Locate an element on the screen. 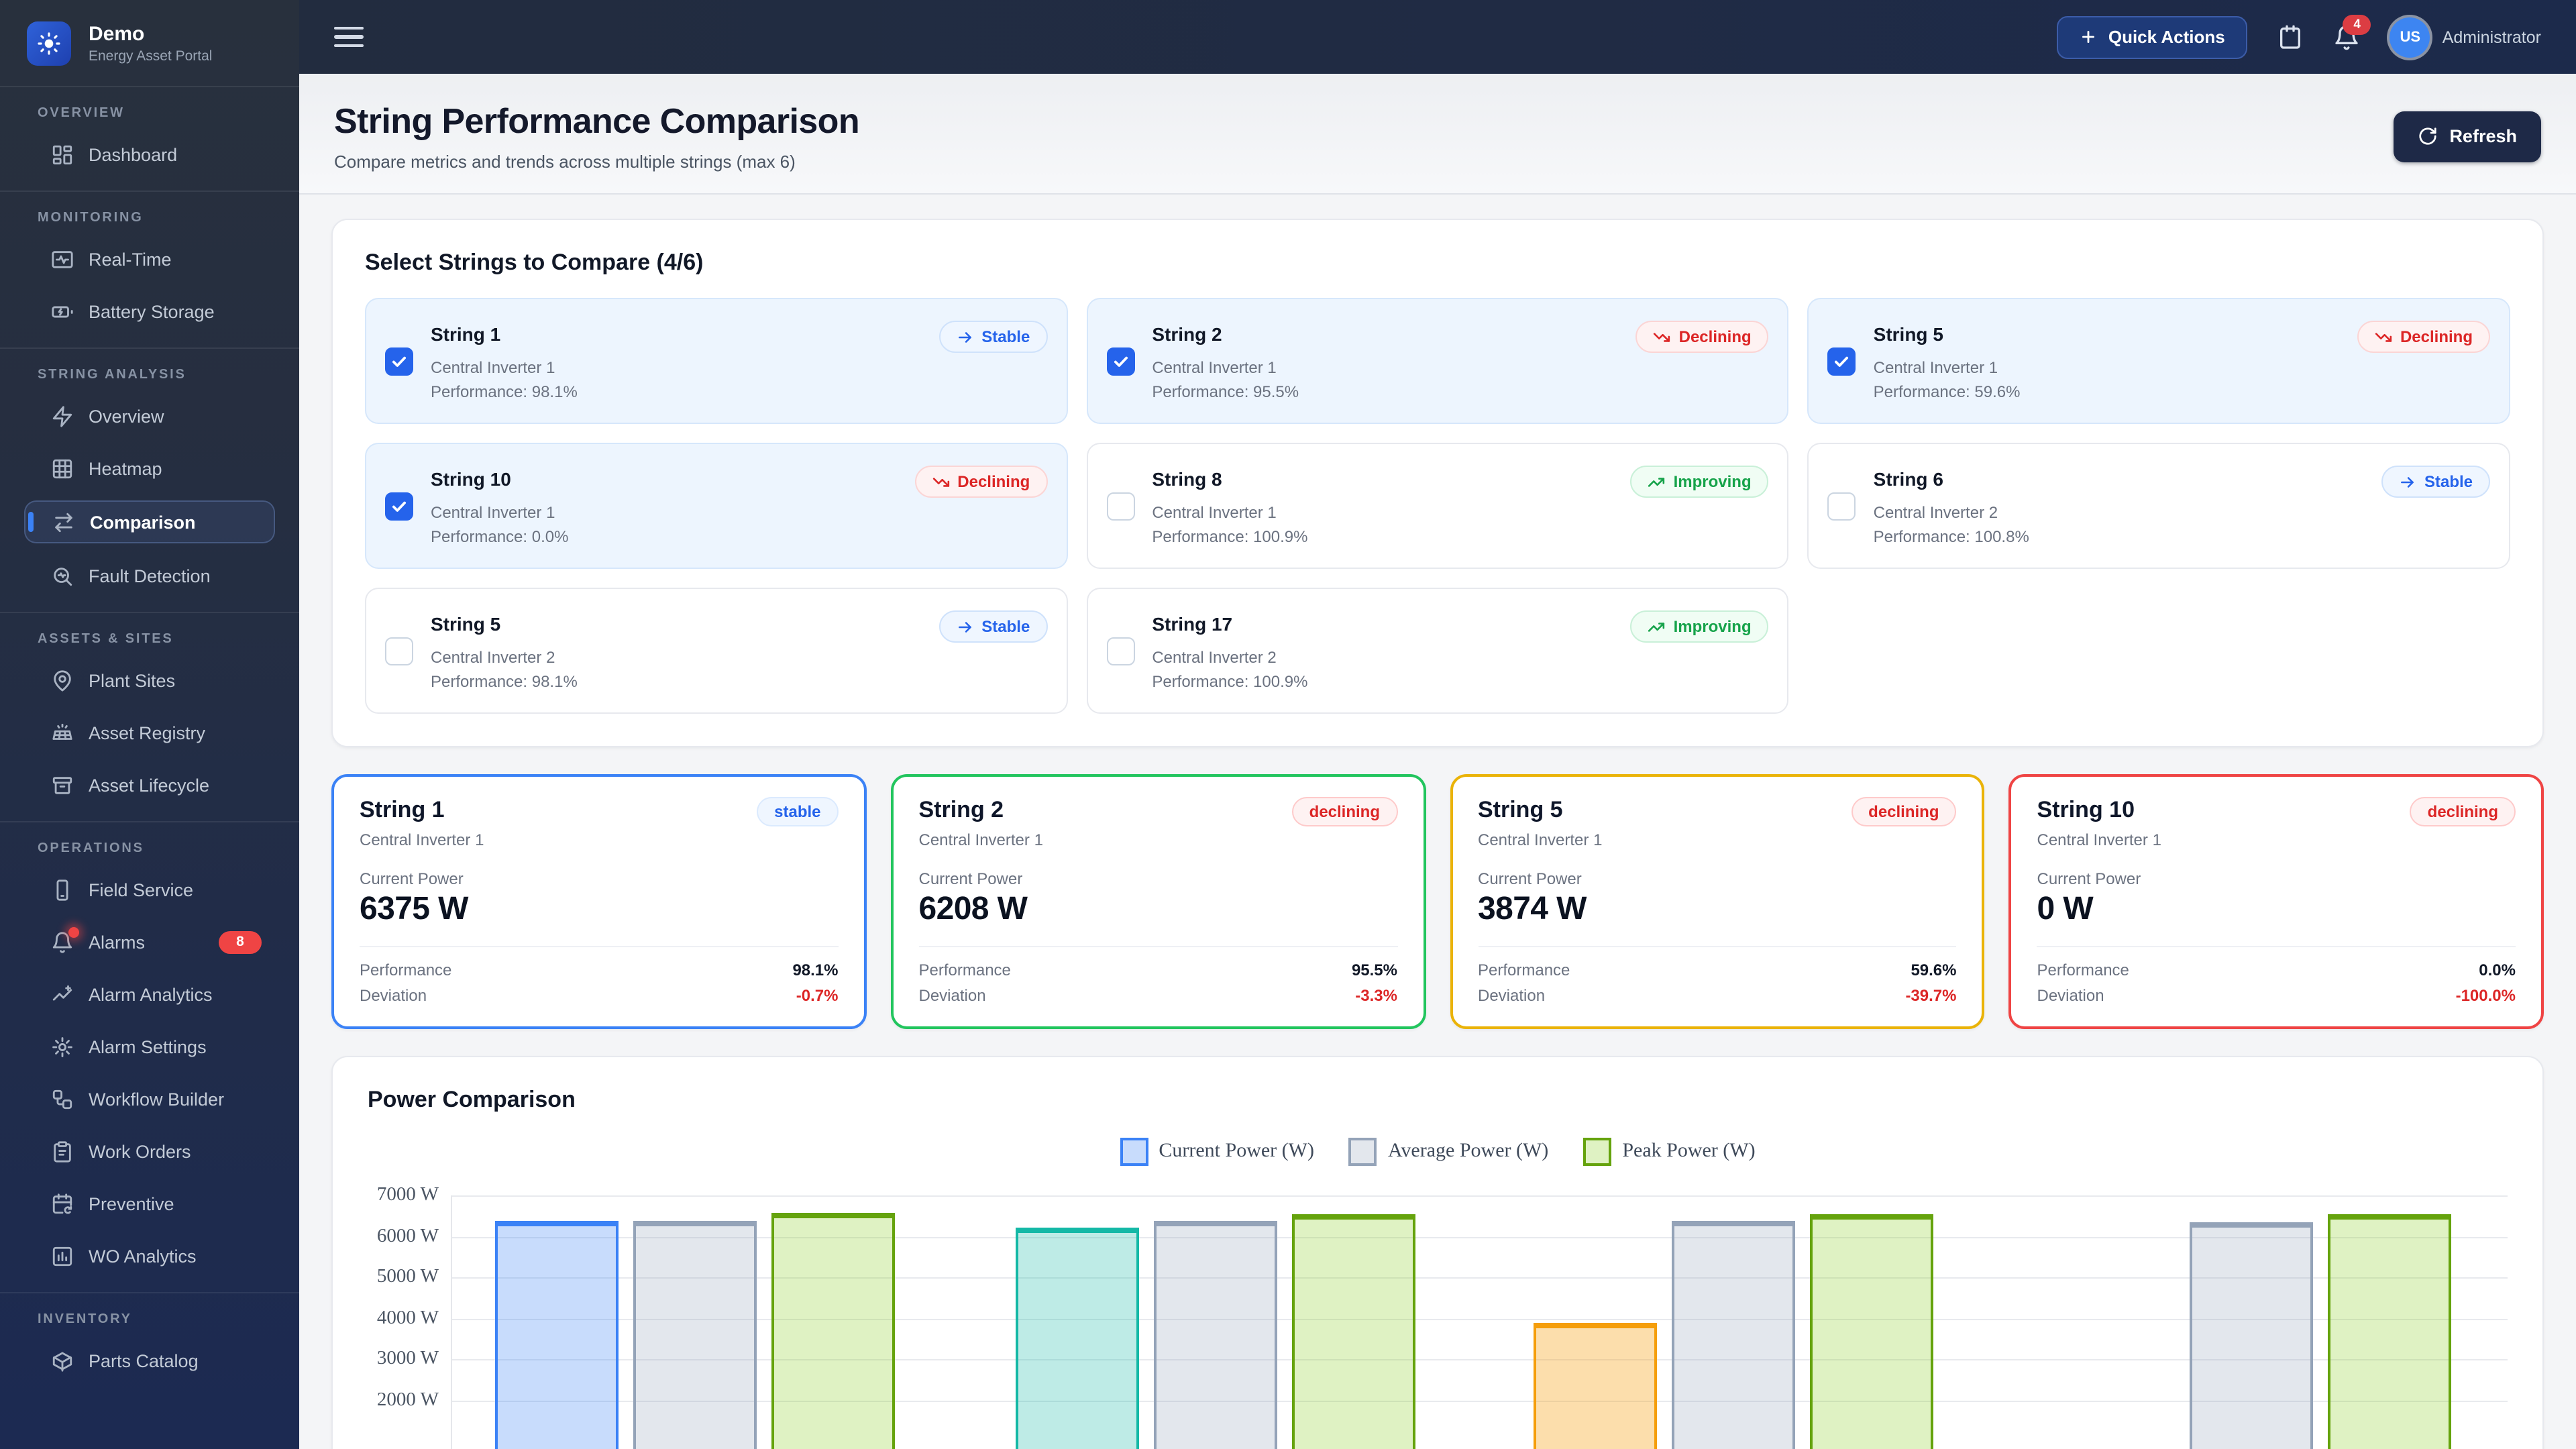 The width and height of the screenshot is (2576, 1449). brand-title: Demo is located at coordinates (117, 34).